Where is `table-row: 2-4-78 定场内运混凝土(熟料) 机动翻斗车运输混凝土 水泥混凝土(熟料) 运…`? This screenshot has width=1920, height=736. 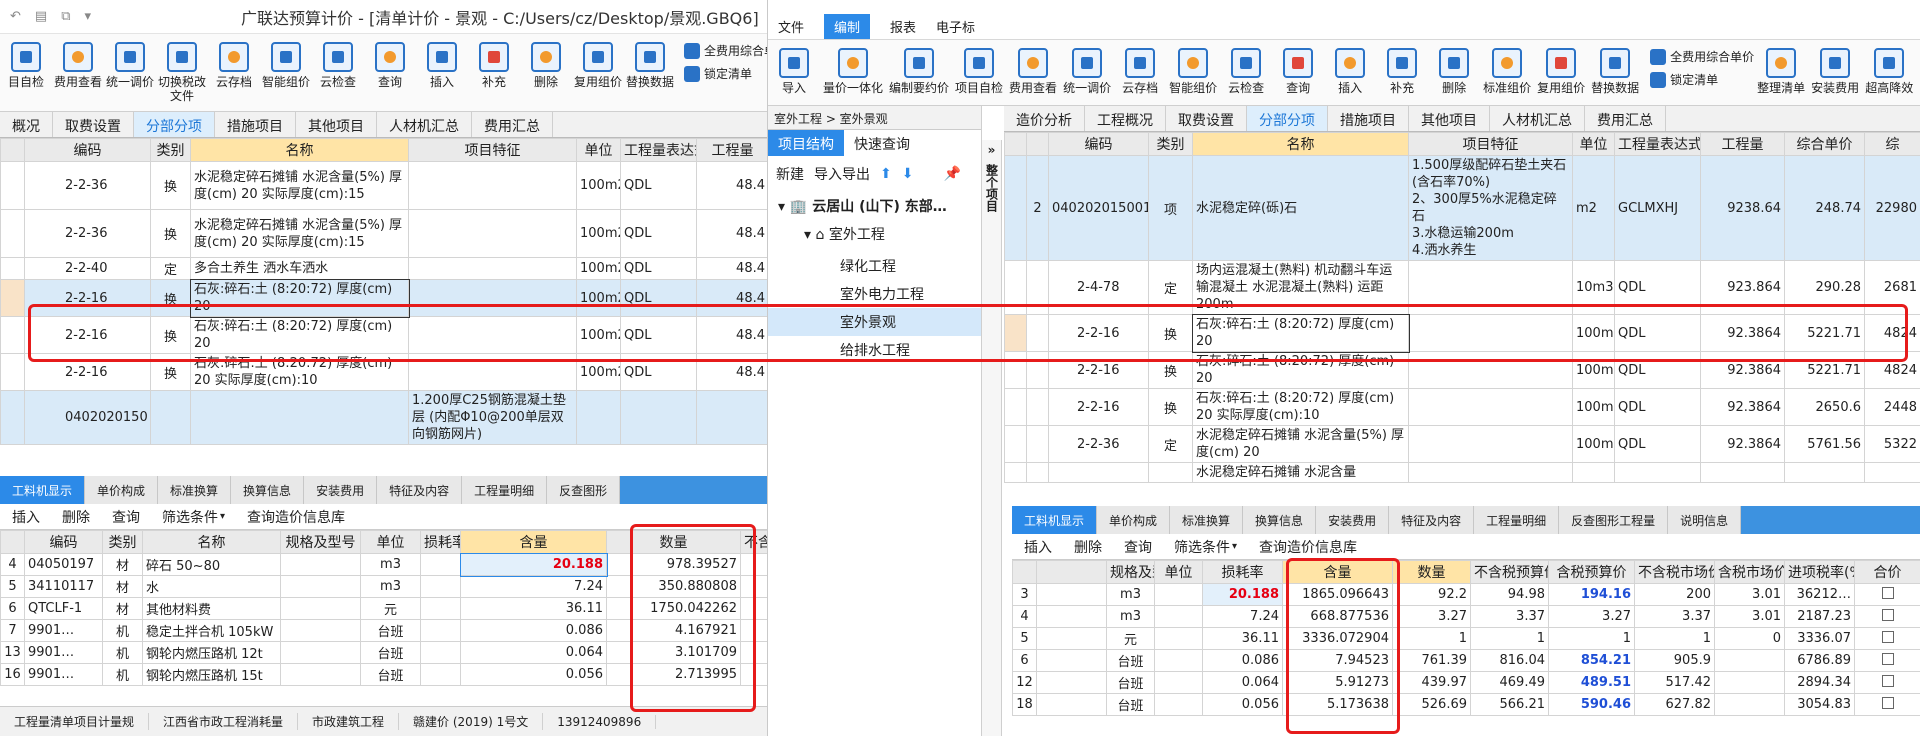
table-row: 2-4-78 定场内运混凝土(熟料) 机动翻斗车运输混凝土 水泥混凝土(熟料) 运… is located at coordinates (1462, 287).